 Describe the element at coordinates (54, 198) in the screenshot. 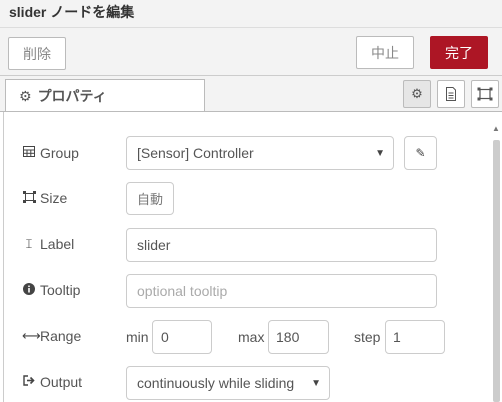

I see `size-label: Size` at that location.